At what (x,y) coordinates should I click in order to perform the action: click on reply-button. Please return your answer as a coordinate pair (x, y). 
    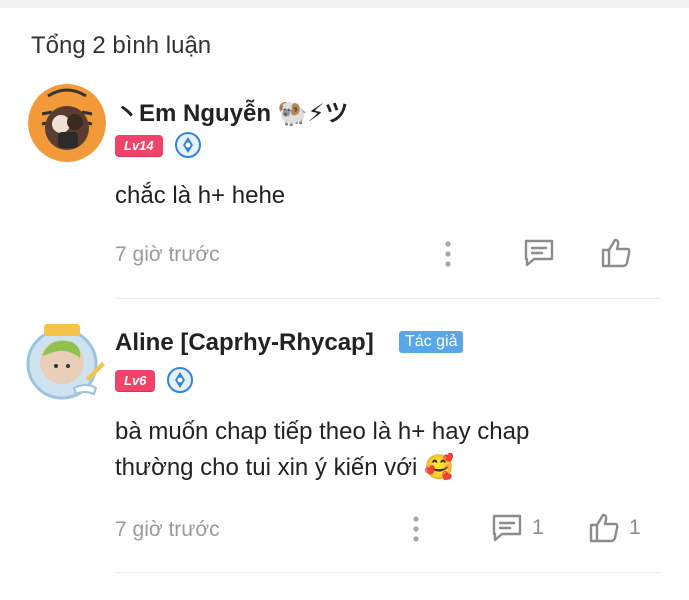
    Looking at the image, I should click on (543, 253).